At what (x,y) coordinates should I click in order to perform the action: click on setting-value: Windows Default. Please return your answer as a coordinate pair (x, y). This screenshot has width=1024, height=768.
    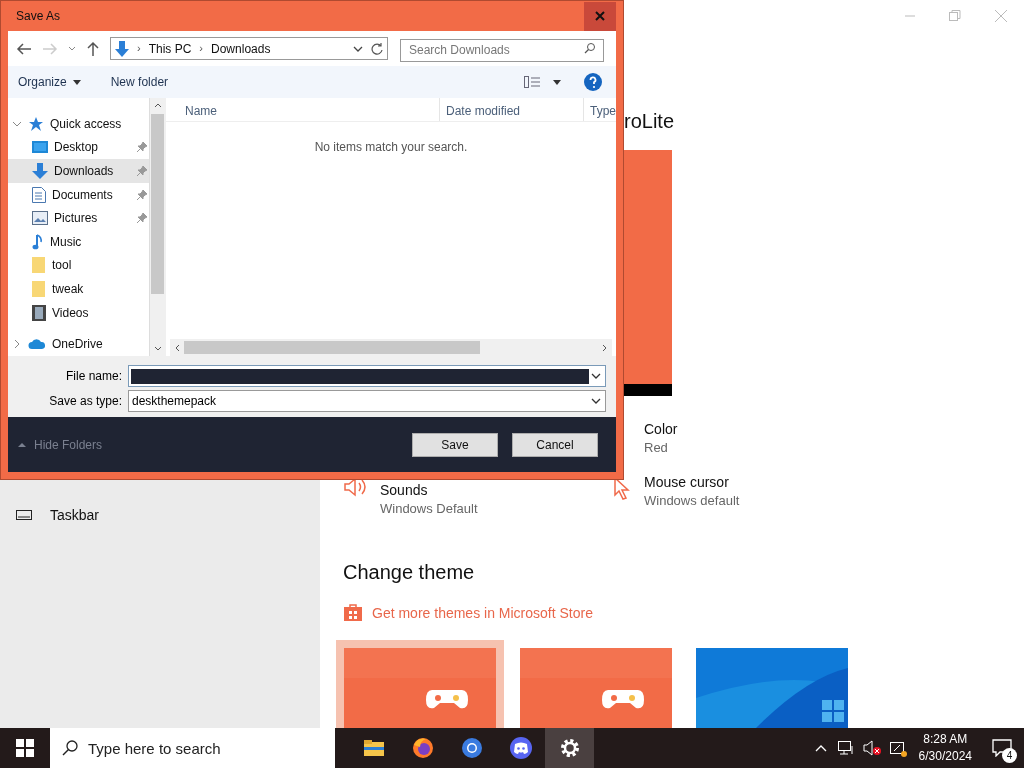
    Looking at the image, I should click on (429, 509).